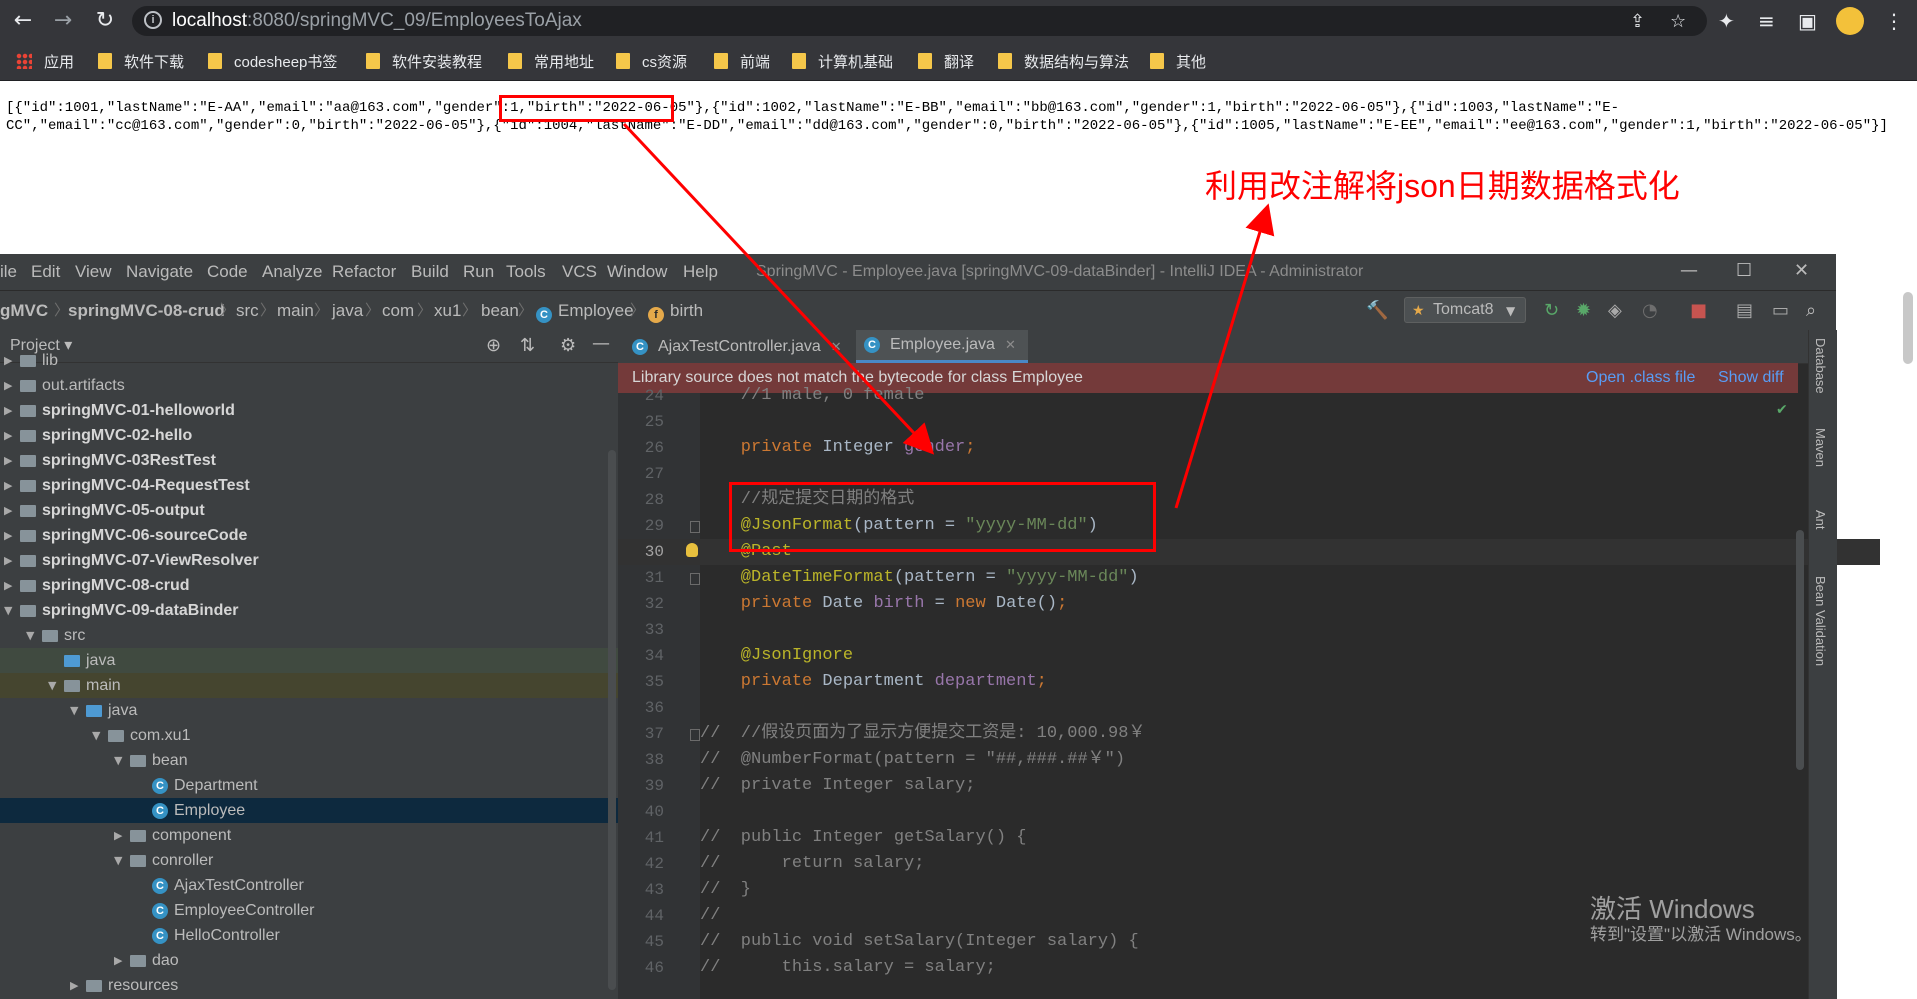 Image resolution: width=1917 pixels, height=999 pixels. Describe the element at coordinates (1551, 311) in the screenshot. I see `rerun-icon: ↻` at that location.